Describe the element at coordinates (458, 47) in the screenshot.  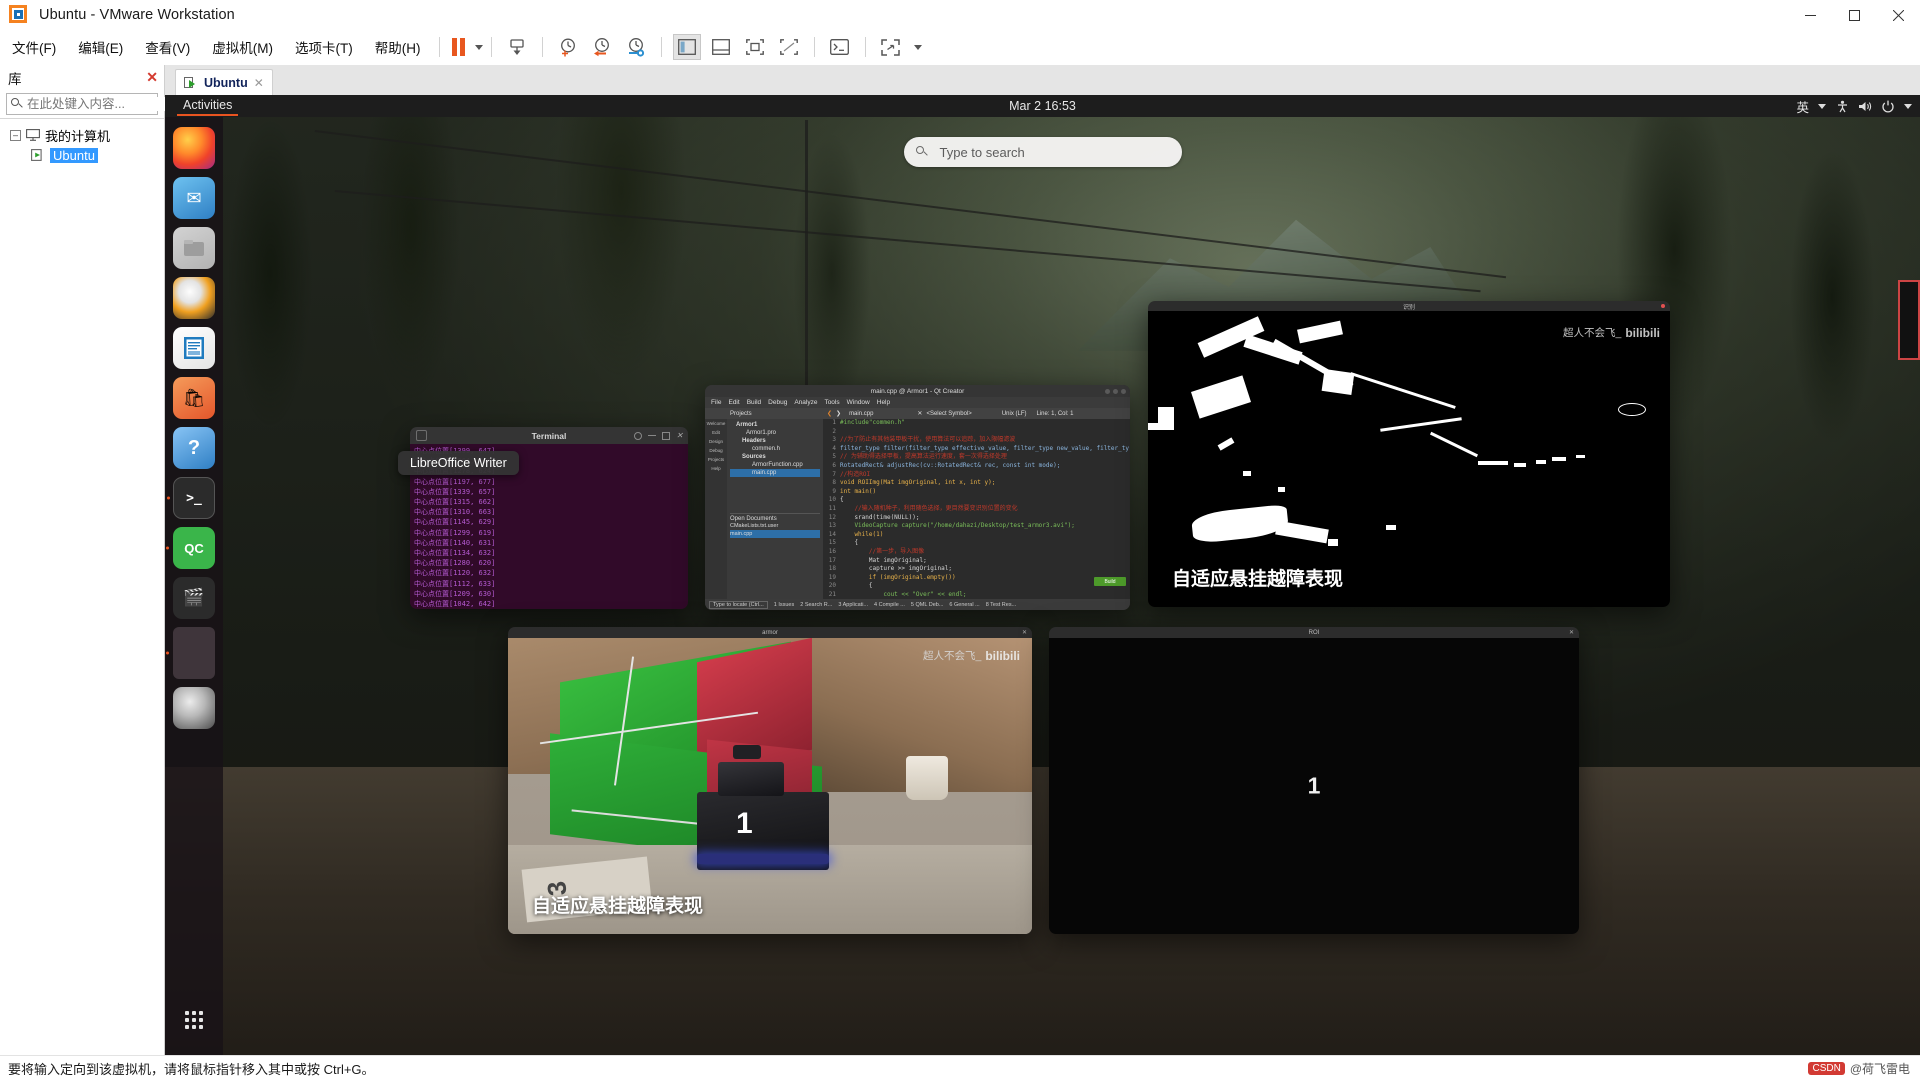
I see `suspend-icon` at that location.